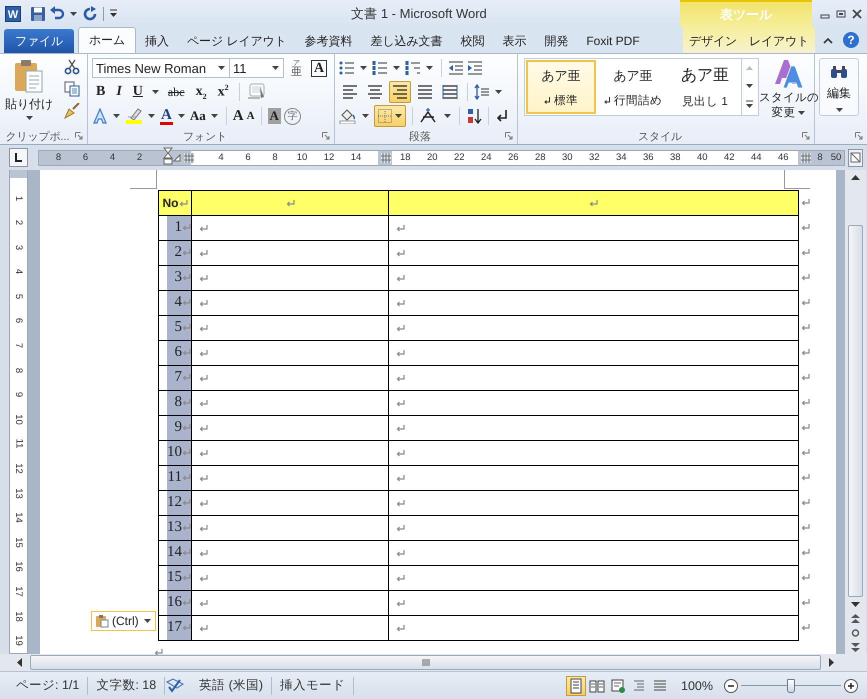 This screenshot has height=699, width=867. I want to click on grow-font-button: A, so click(238, 116).